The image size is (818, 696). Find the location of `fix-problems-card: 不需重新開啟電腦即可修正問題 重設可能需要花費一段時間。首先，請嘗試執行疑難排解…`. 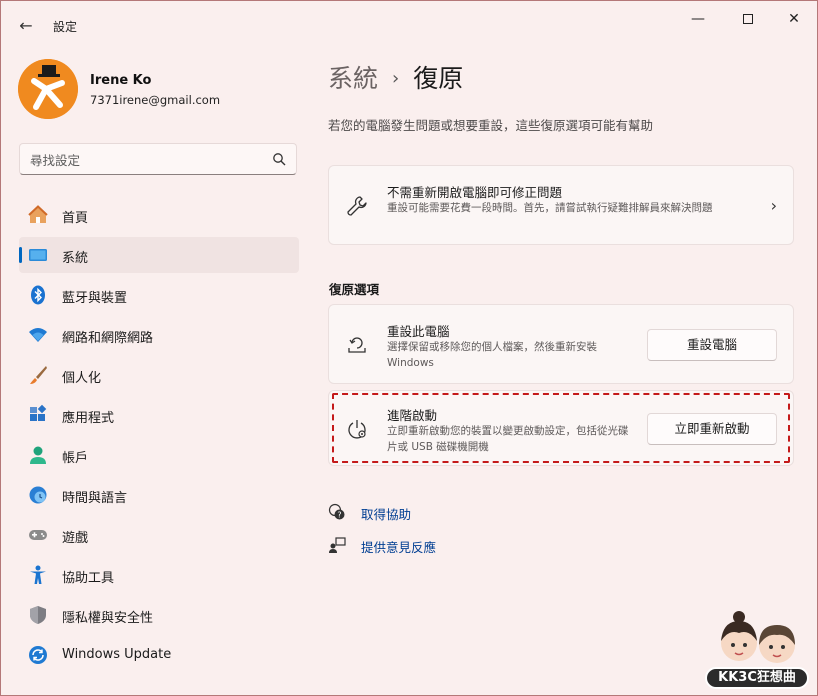

fix-problems-card: 不需重新開啟電腦即可修正問題 重設可能需要花費一段時間。首先，請嘗試執行疑難排解… is located at coordinates (561, 205).